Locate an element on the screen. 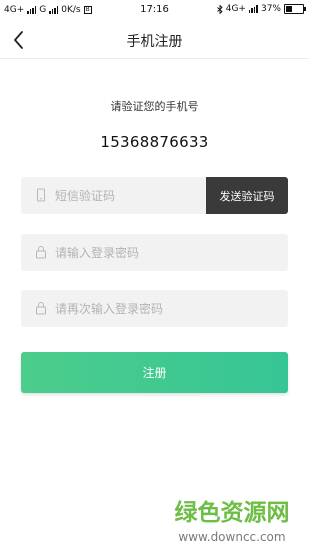  sms-code-field: 发送验证码 is located at coordinates (154, 195).